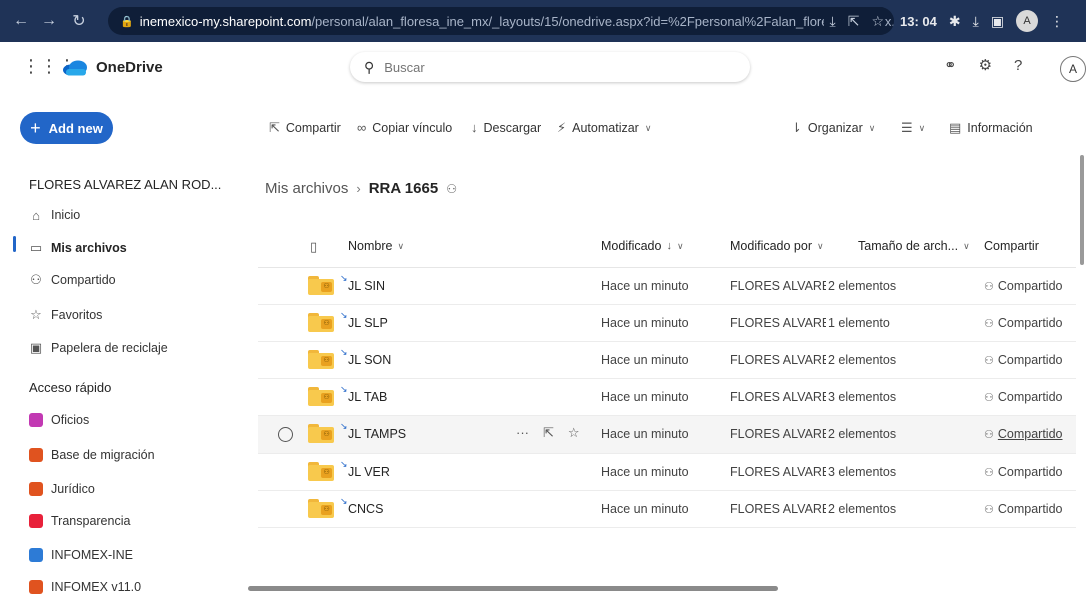 This screenshot has width=1086, height=596. I want to click on quick-access-heading: Acceso rápido, so click(70, 387).